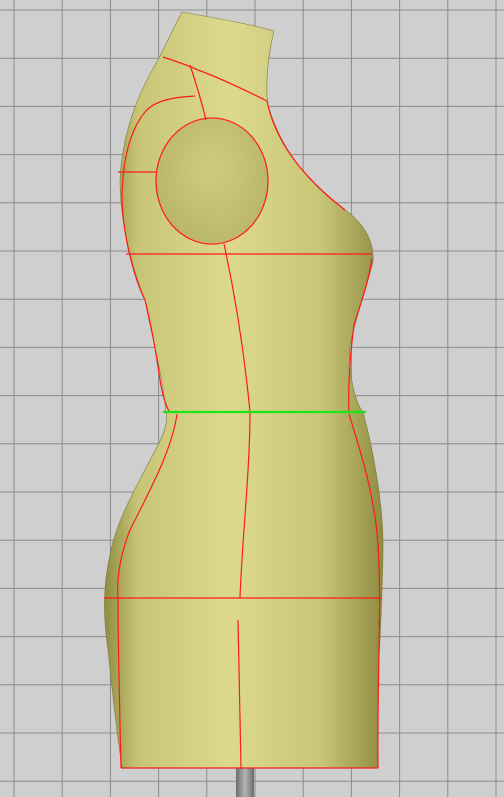 The image size is (504, 797). I want to click on mannequin-arm-stump, so click(212, 181).